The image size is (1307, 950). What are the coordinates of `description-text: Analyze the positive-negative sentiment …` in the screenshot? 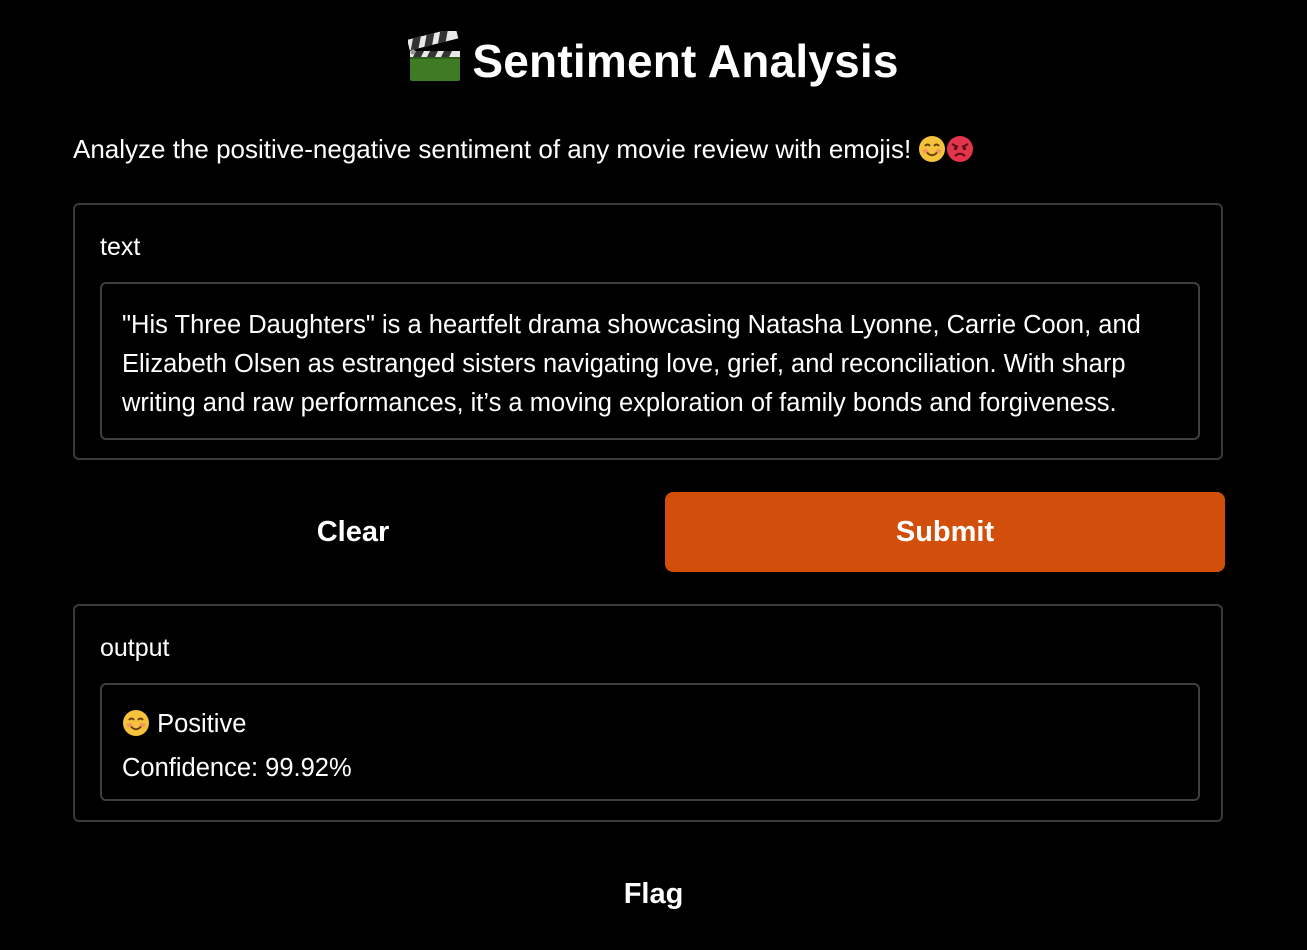 It's located at (492, 149).